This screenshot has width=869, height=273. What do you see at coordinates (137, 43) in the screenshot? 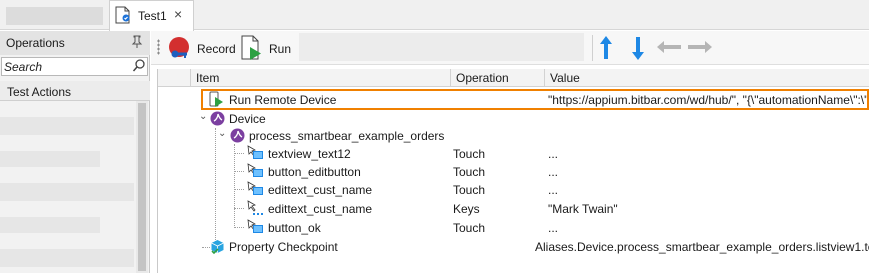
I see `pin-icon` at bounding box center [137, 43].